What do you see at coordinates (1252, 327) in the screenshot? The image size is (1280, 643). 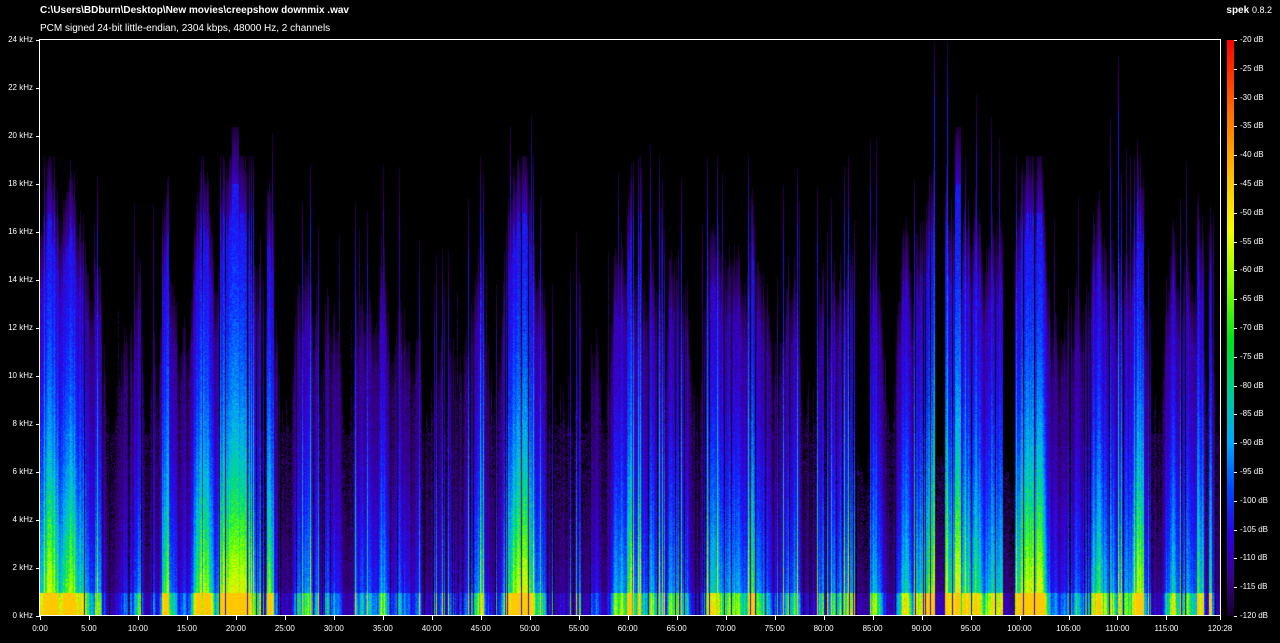 I see `db-tick-label: -70 dB` at bounding box center [1252, 327].